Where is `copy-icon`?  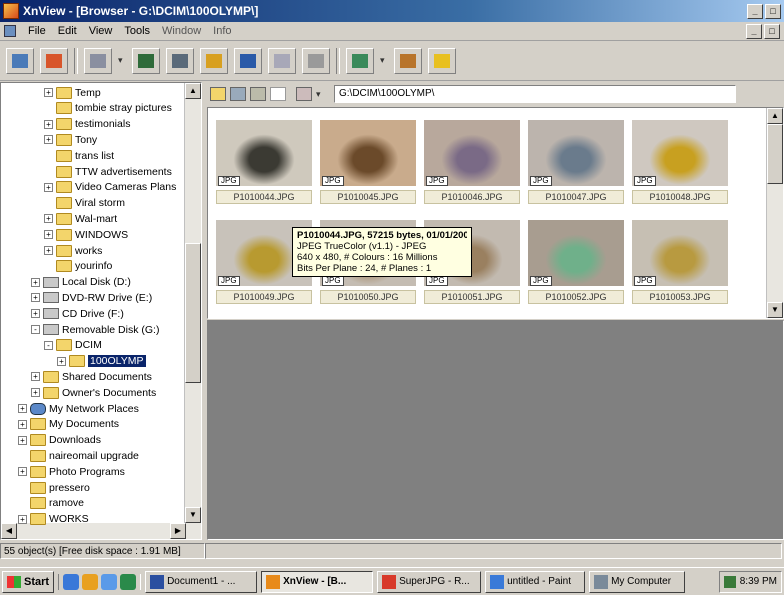
copy-icon is located at coordinates (238, 94).